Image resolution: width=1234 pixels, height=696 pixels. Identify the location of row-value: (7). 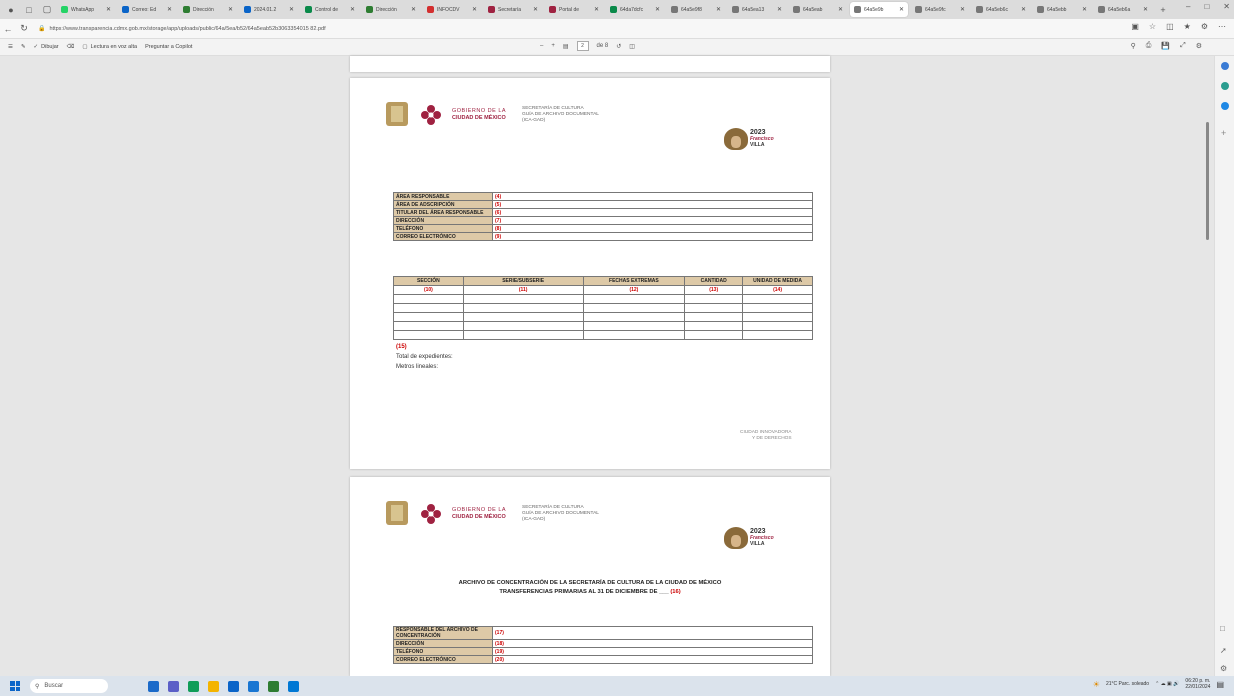
(652, 220).